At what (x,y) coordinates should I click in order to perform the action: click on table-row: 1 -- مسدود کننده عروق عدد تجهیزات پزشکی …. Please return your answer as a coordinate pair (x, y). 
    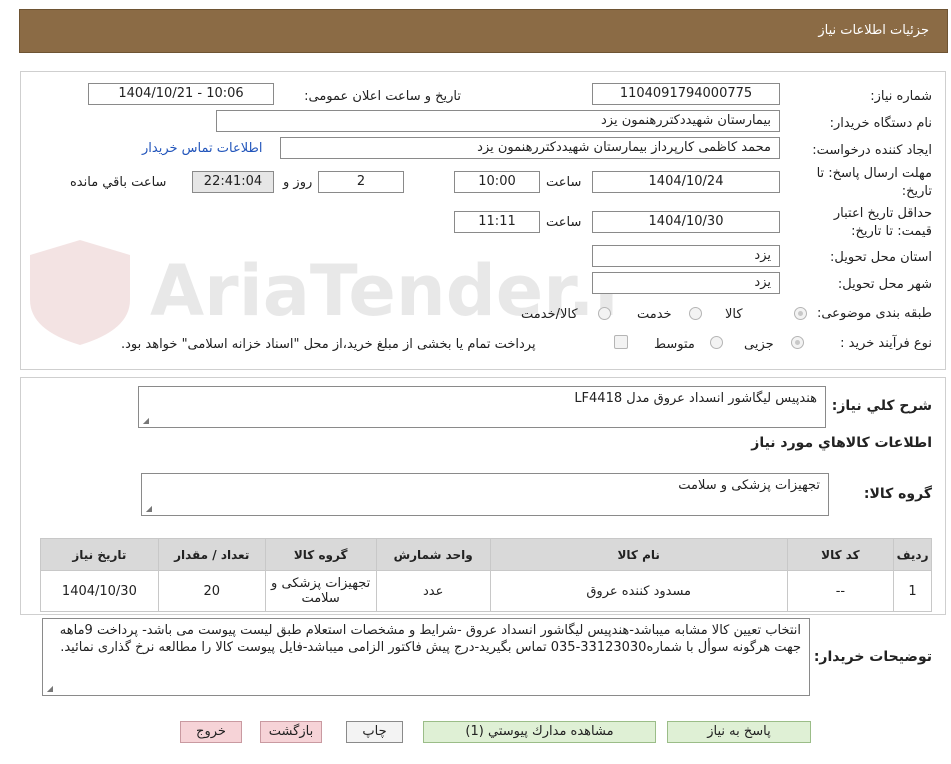
    Looking at the image, I should click on (486, 591).